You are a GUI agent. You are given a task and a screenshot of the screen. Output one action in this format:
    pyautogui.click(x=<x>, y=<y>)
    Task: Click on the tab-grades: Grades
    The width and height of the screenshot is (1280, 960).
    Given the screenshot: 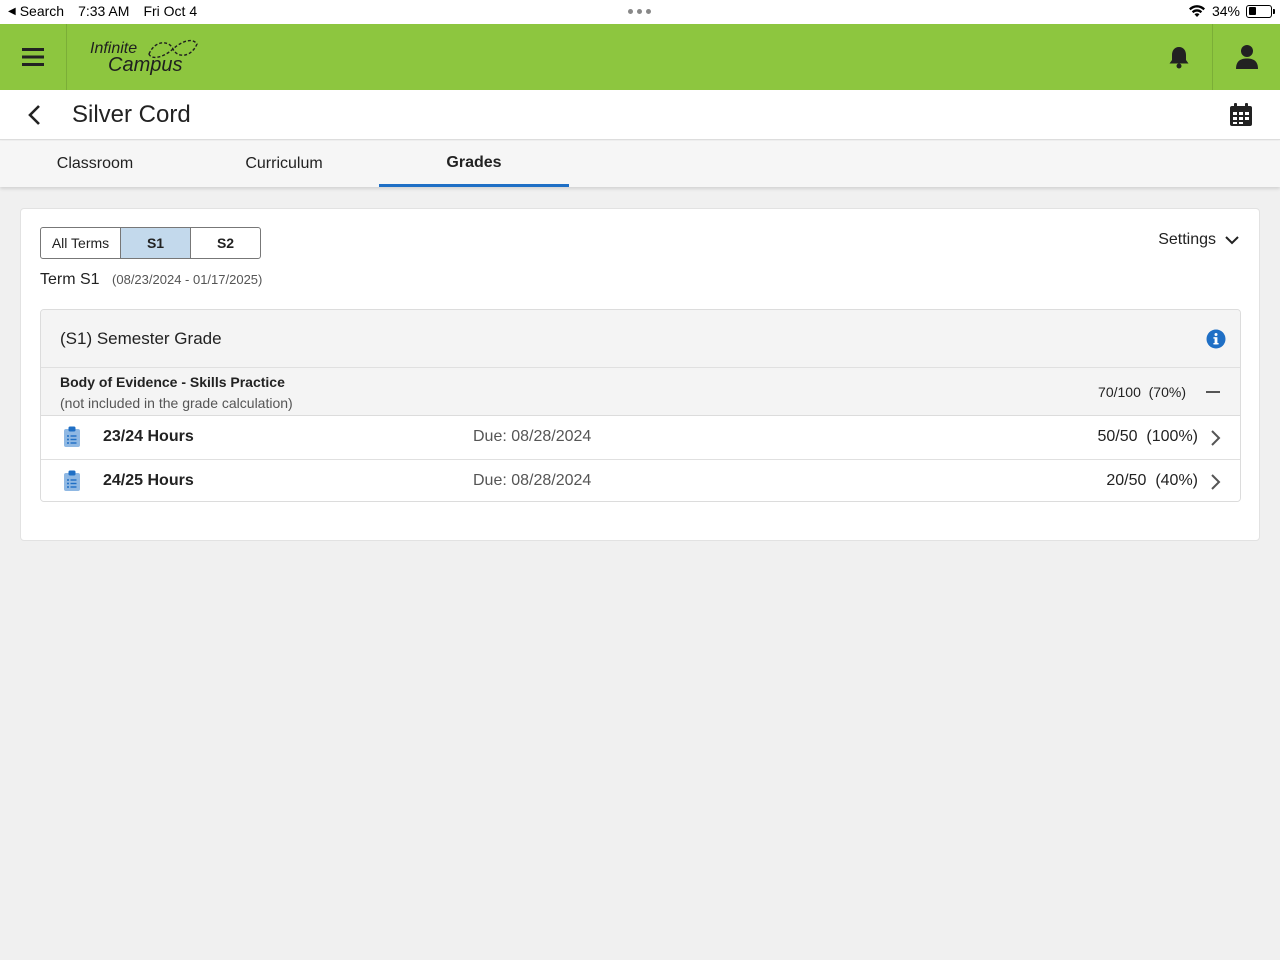 What is the action you would take?
    pyautogui.click(x=474, y=164)
    